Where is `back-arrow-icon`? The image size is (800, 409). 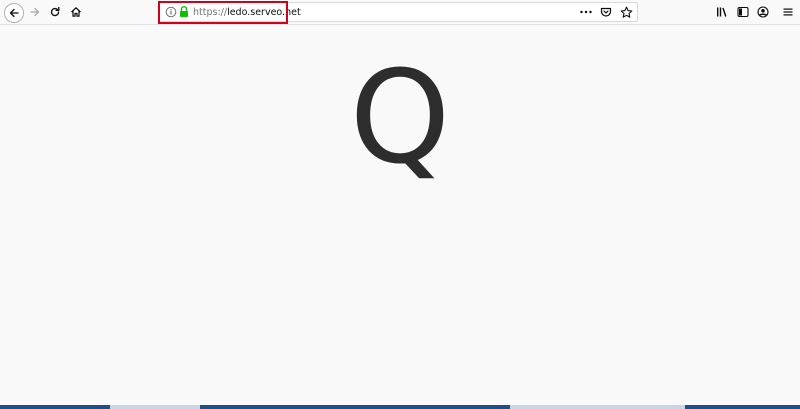 back-arrow-icon is located at coordinates (14, 13).